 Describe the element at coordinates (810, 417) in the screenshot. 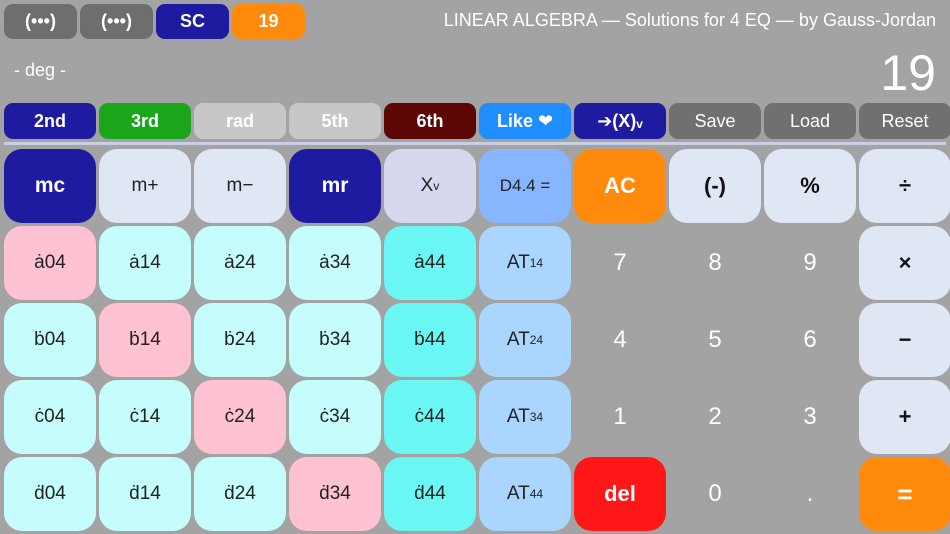

I see `digit-3-button: 3` at that location.